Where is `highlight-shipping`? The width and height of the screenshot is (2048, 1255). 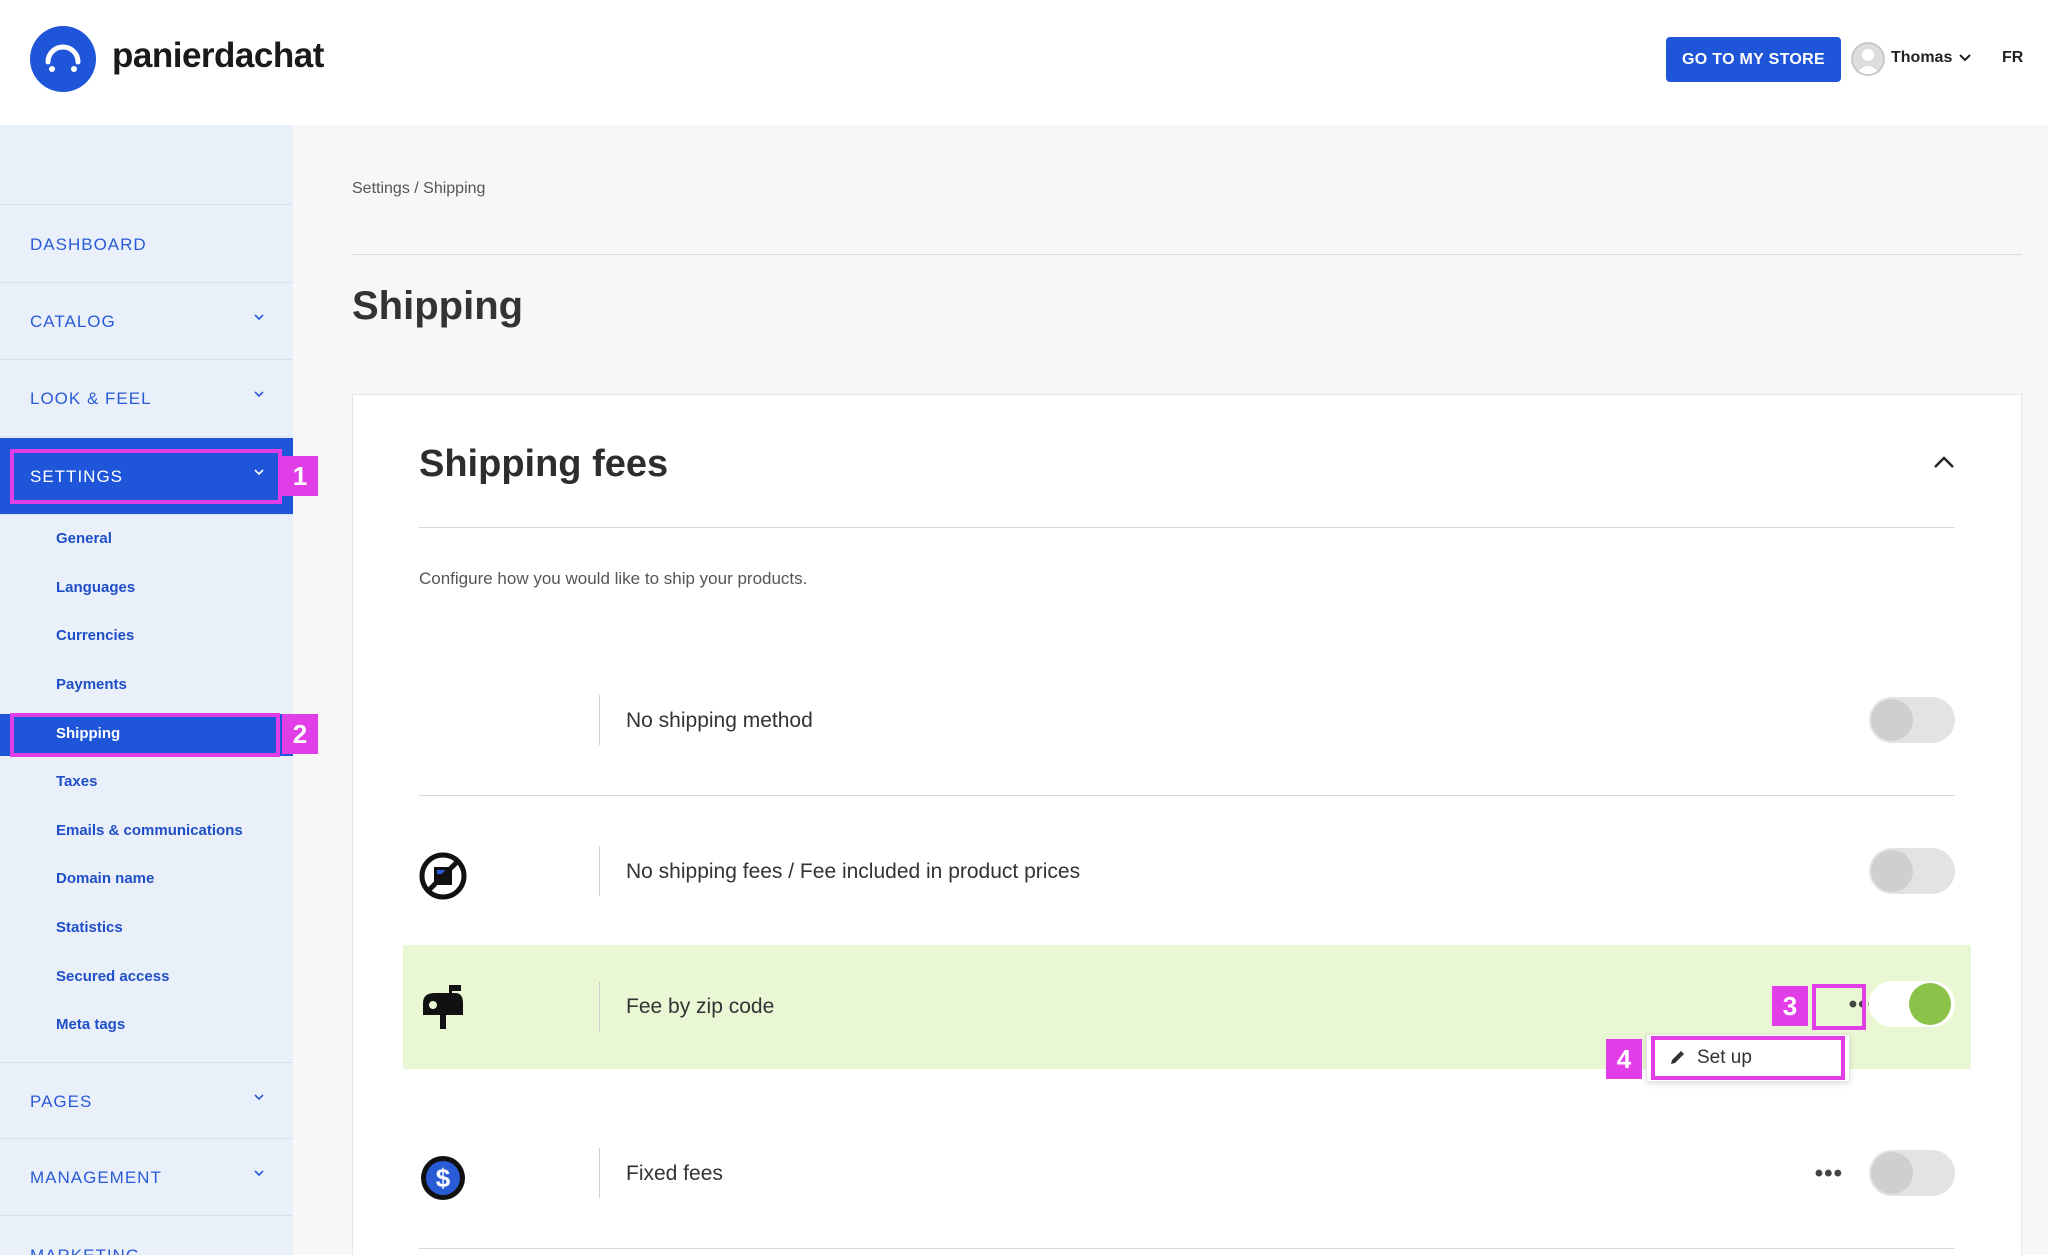
highlight-shipping is located at coordinates (145, 735).